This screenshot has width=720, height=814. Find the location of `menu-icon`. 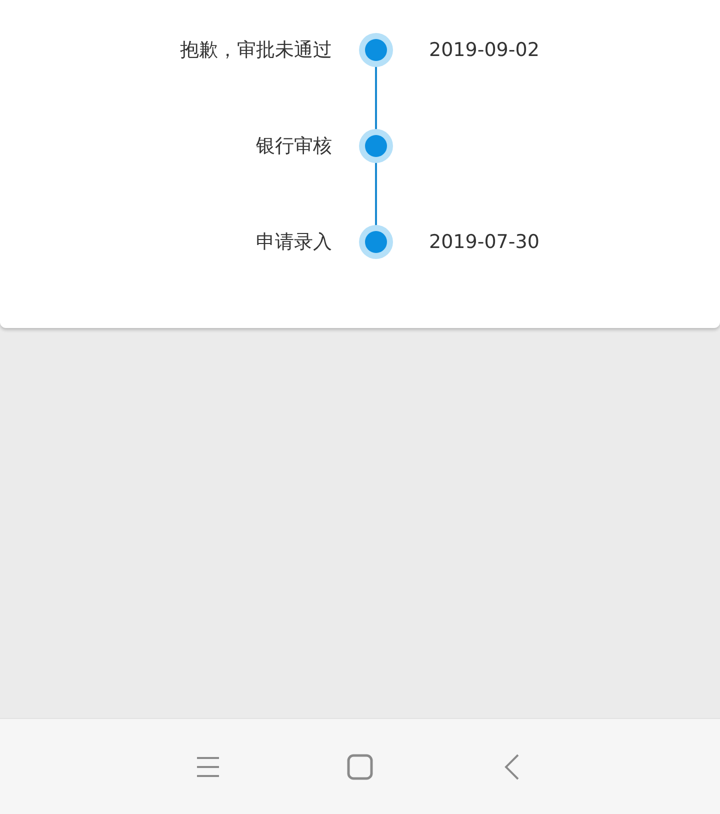

menu-icon is located at coordinates (208, 767).